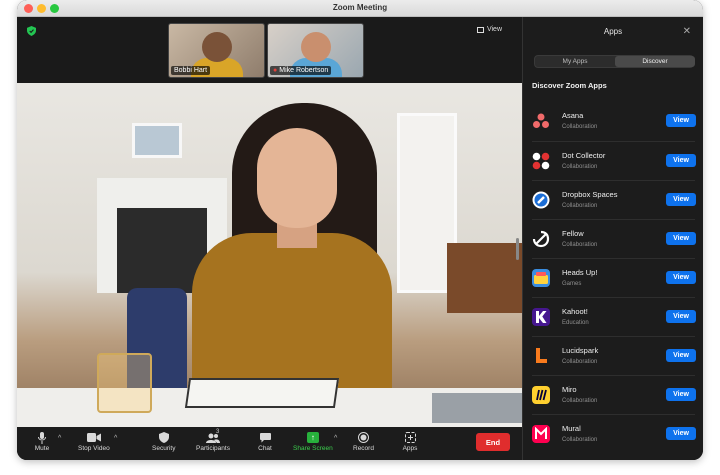 The height and width of the screenshot is (475, 720). I want to click on muted-mic-icon: ●, so click(275, 70).